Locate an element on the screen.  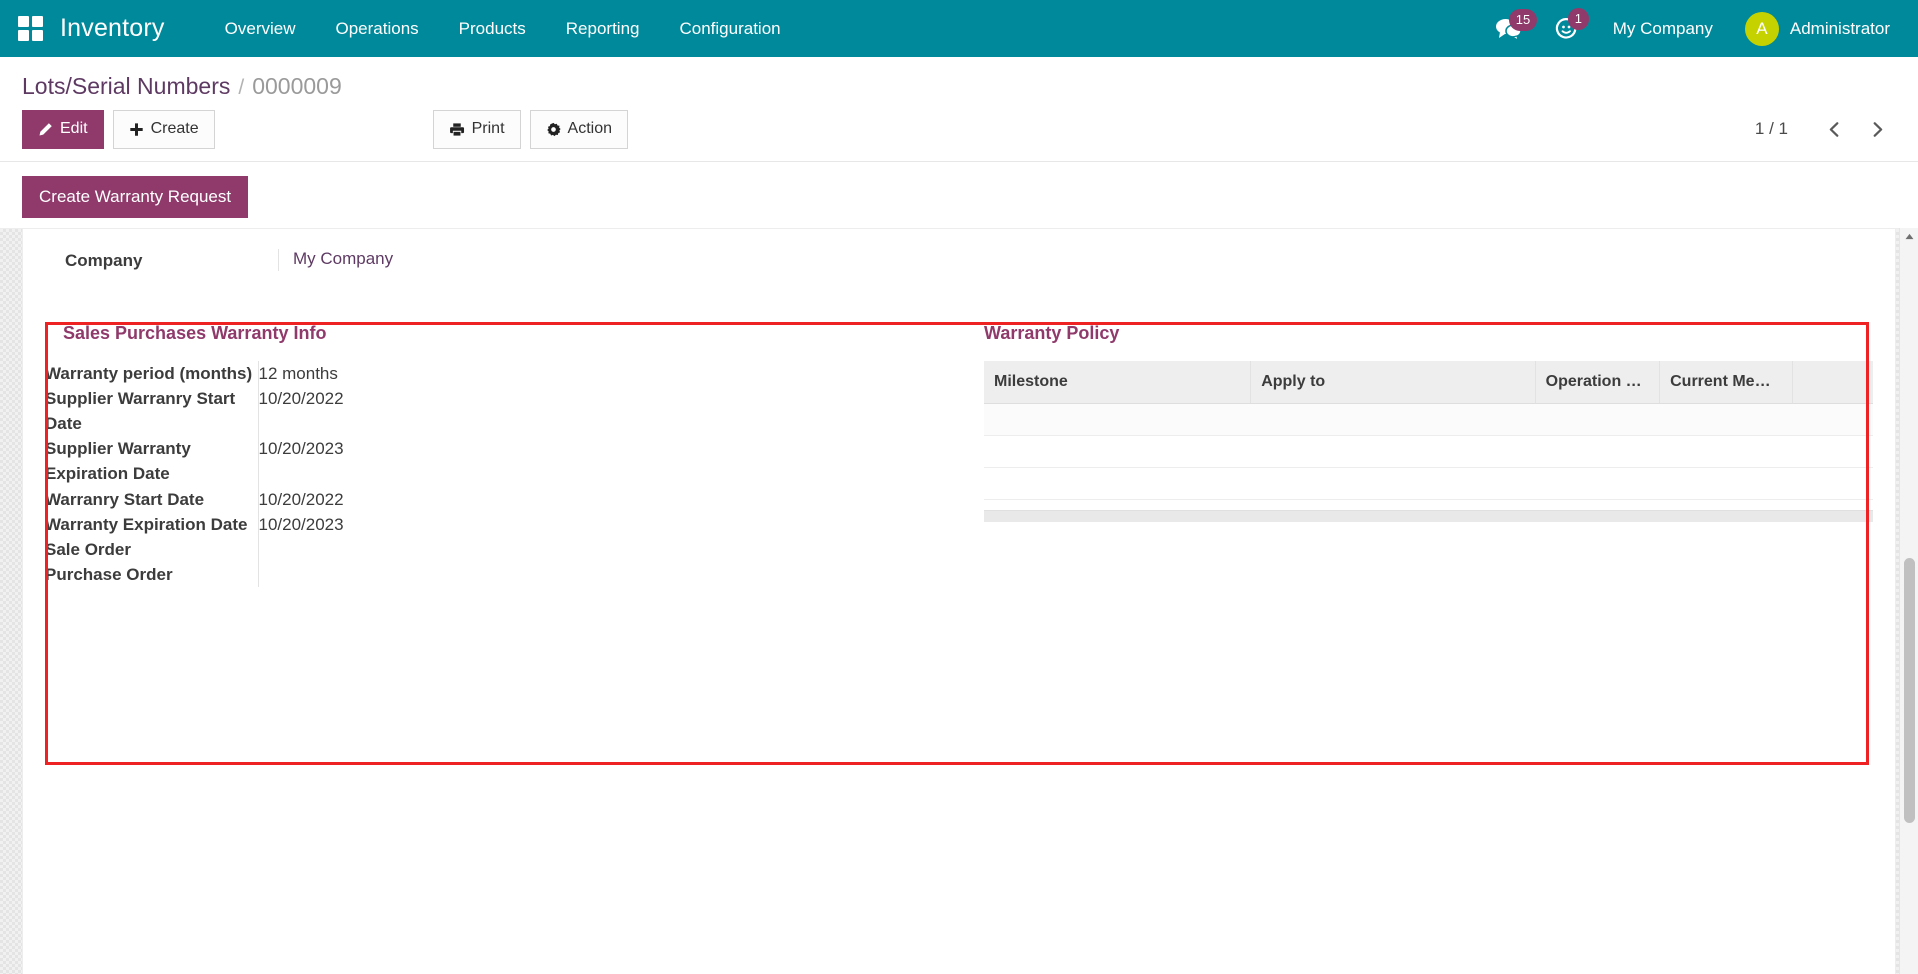
print-button-label: Print is located at coordinates (488, 128).